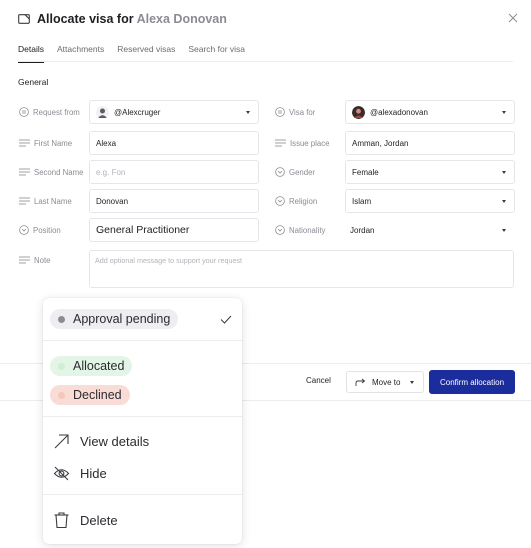 The height and width of the screenshot is (548, 531). Describe the element at coordinates (226, 319) in the screenshot. I see `check-icon` at that location.